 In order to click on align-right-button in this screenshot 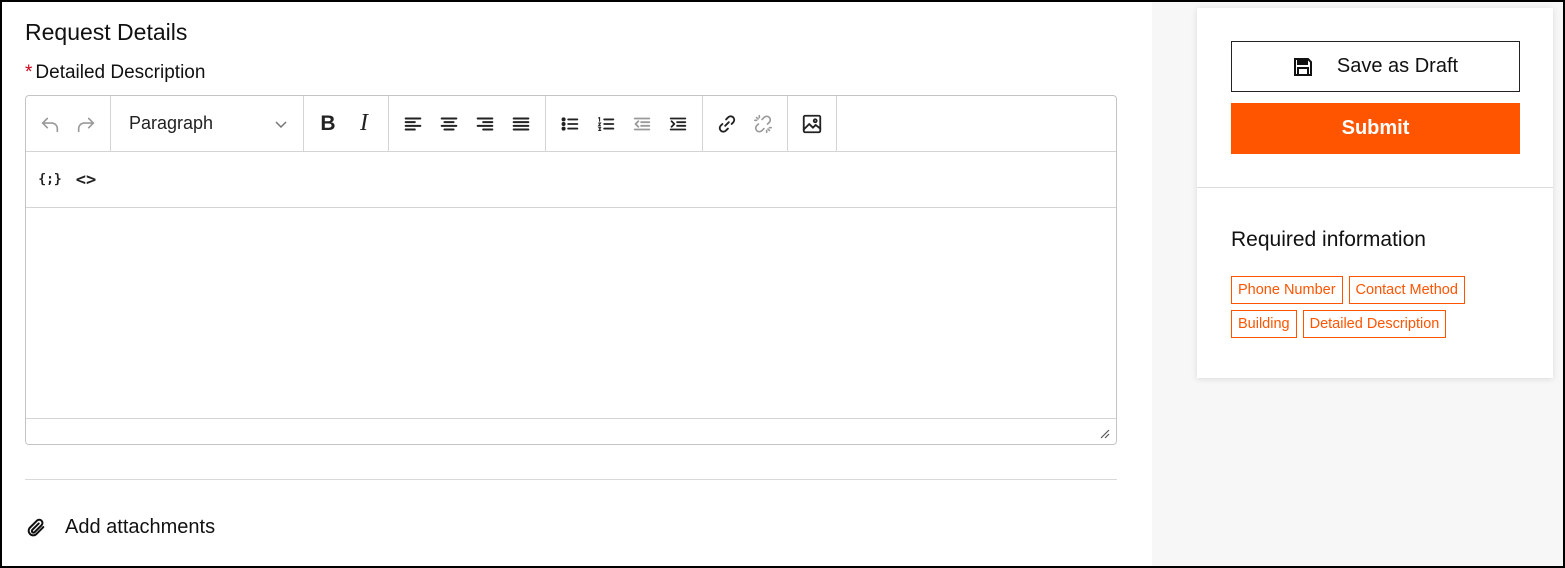, I will do `click(485, 124)`.